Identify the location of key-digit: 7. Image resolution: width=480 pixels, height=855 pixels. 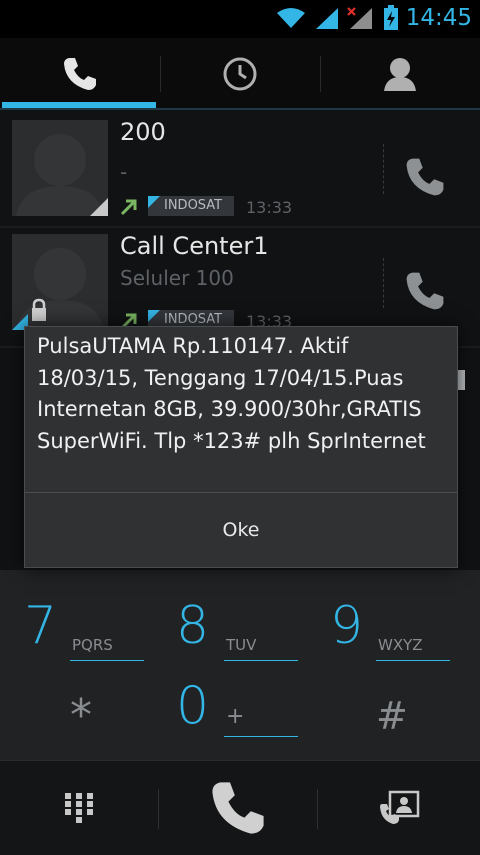
(41, 626).